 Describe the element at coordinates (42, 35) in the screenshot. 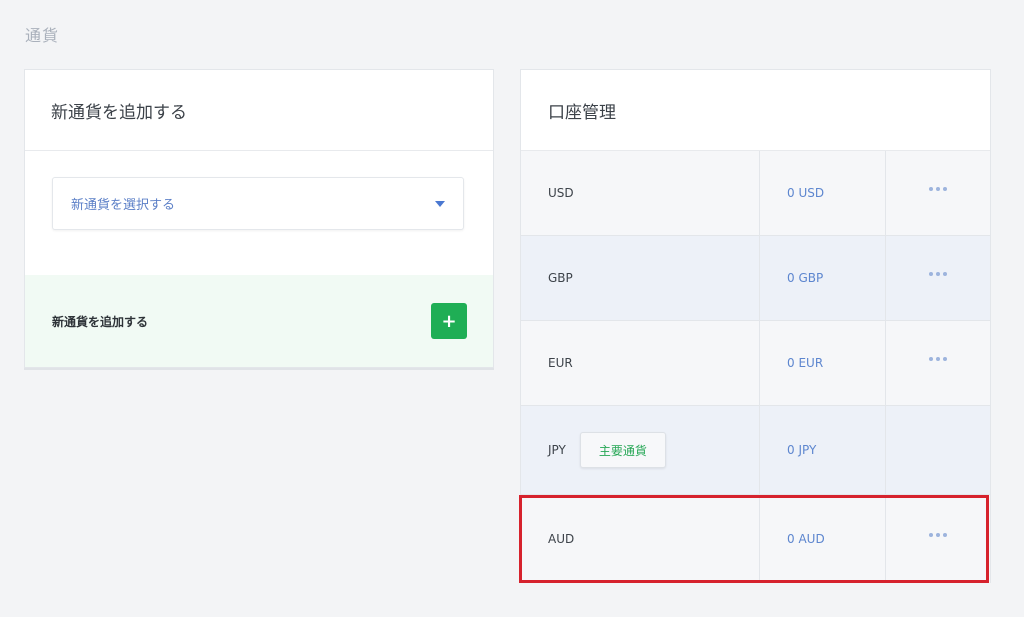

I see `page-title: 通貨` at that location.